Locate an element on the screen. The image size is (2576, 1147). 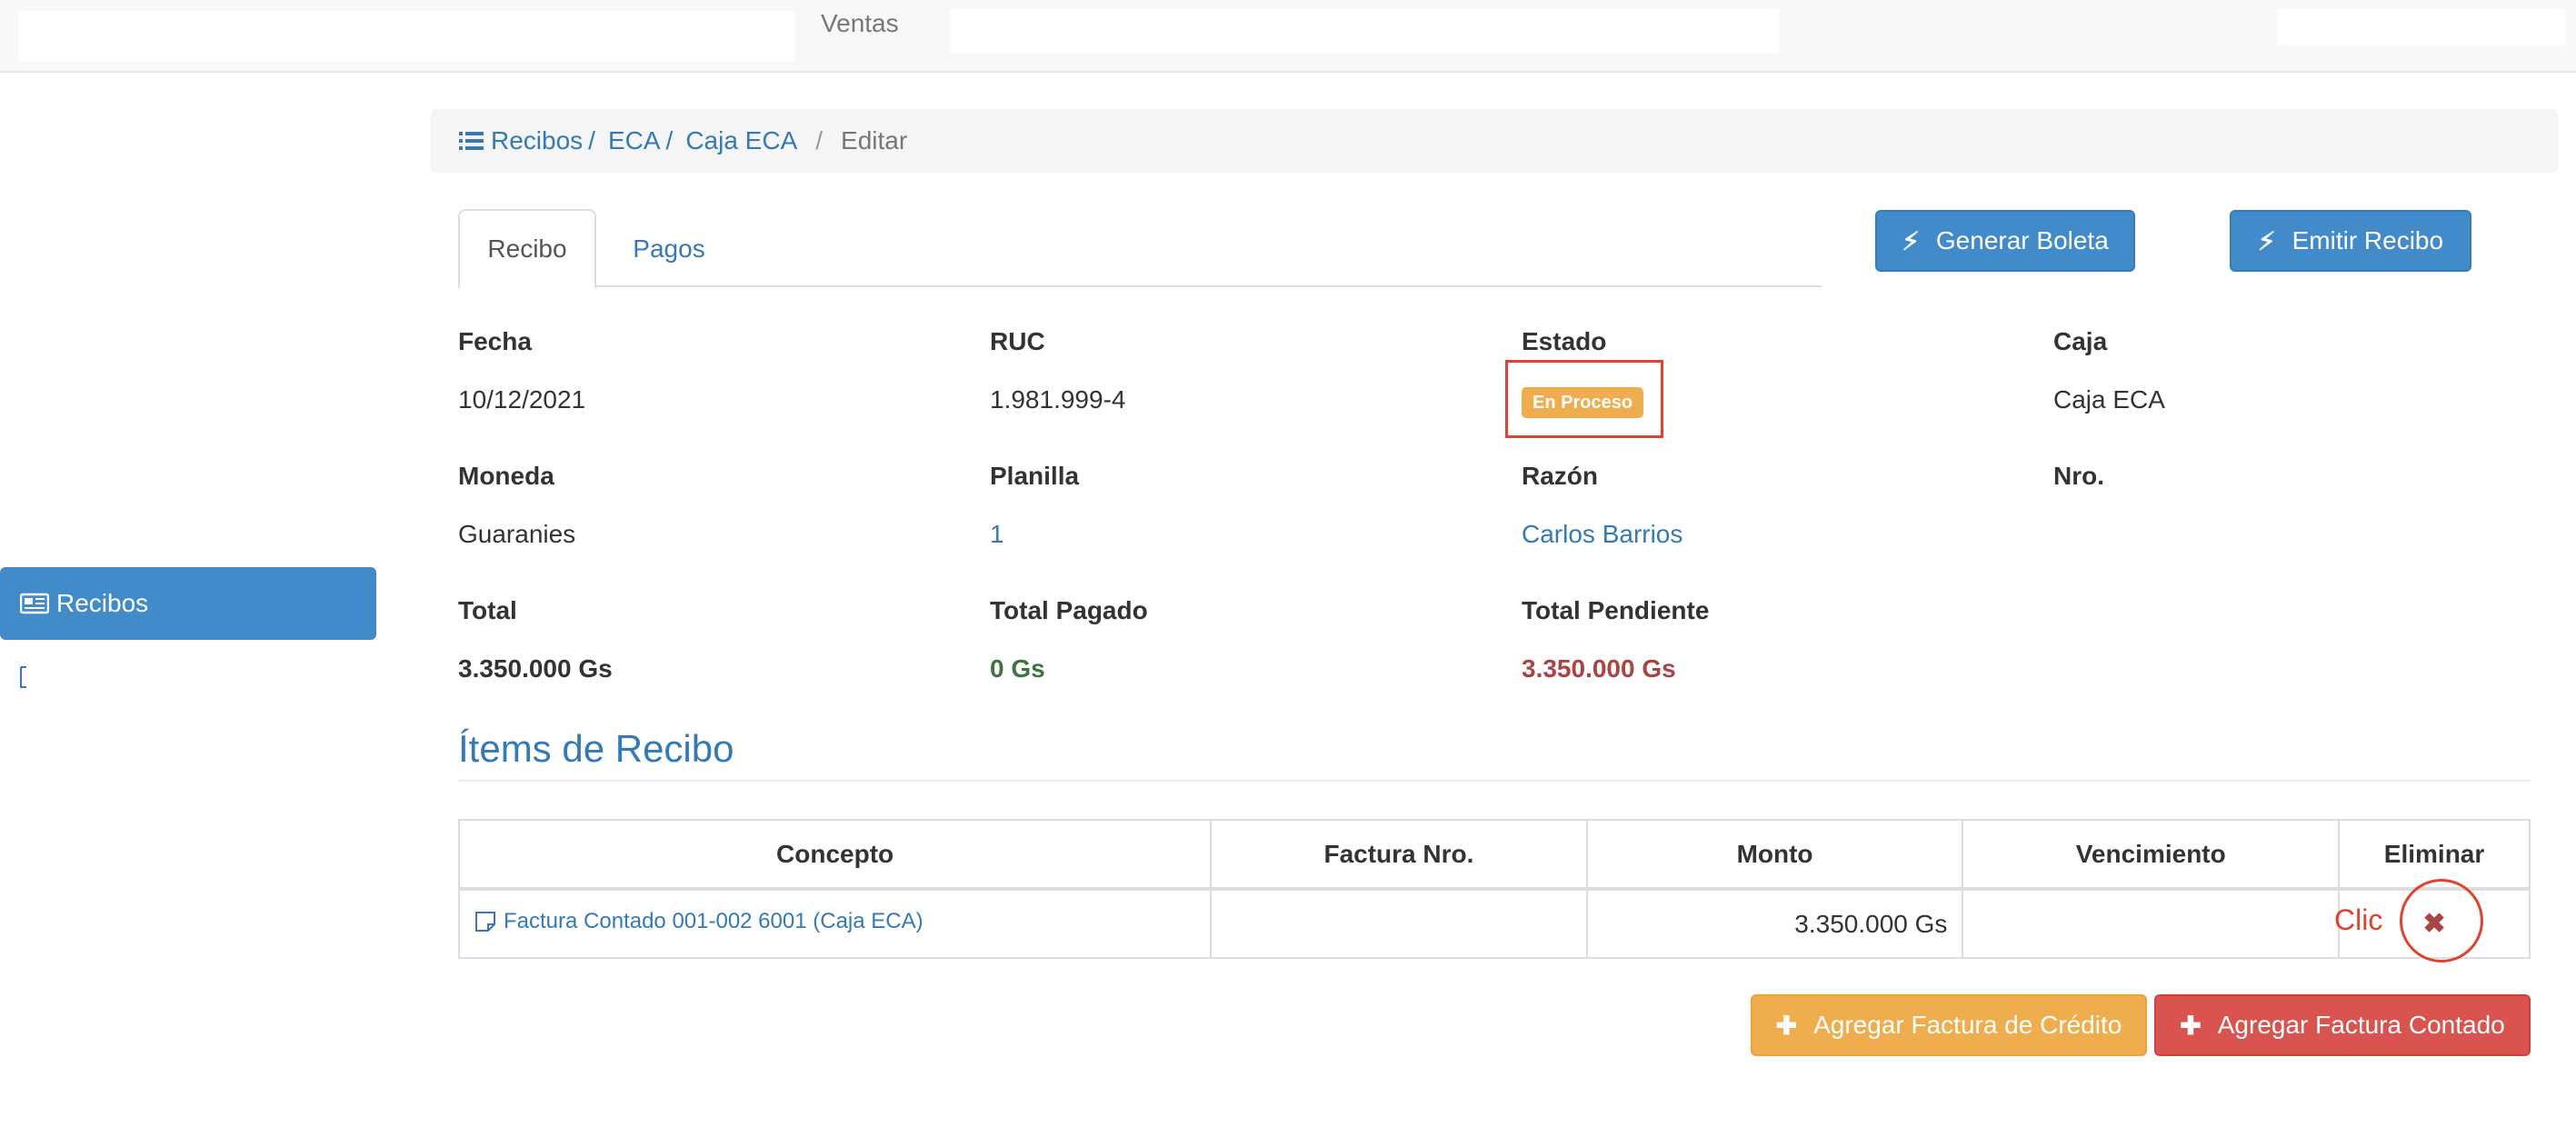
tab-bar: Recibo Pagos is located at coordinates (1140, 249).